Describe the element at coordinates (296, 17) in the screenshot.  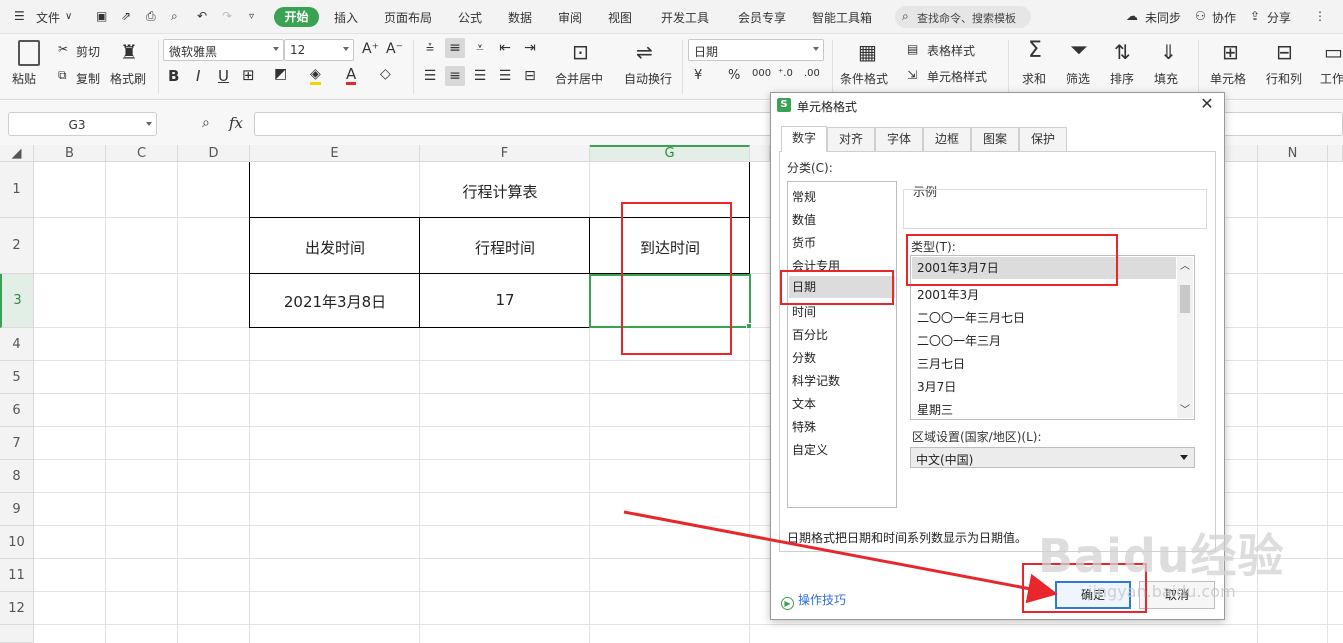
I see `tab-start: 开始` at that location.